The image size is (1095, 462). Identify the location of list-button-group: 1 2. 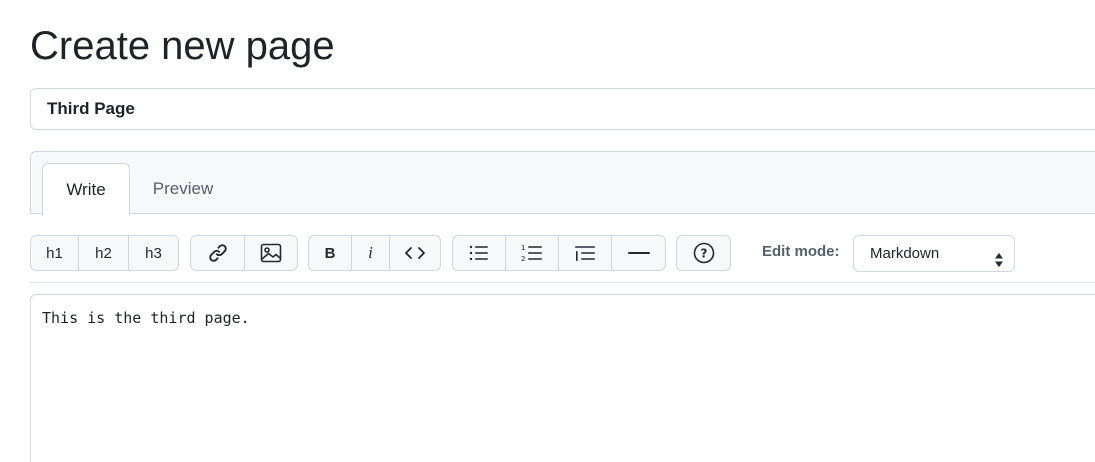
(559, 253).